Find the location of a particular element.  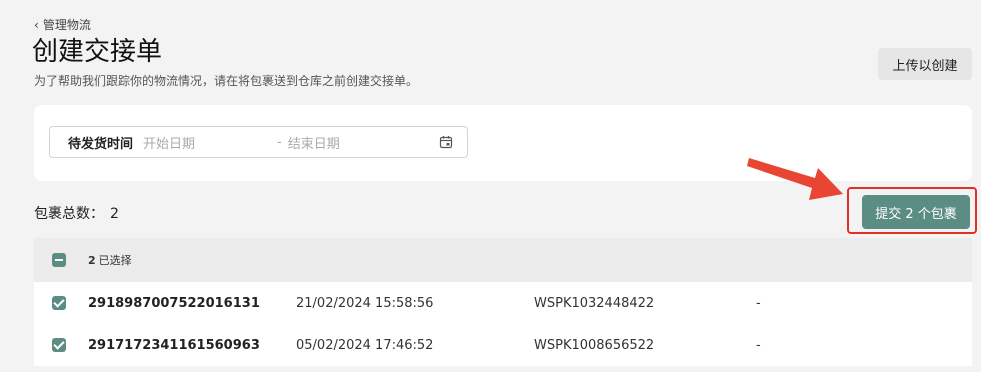

package-count-value: 2 is located at coordinates (114, 214).